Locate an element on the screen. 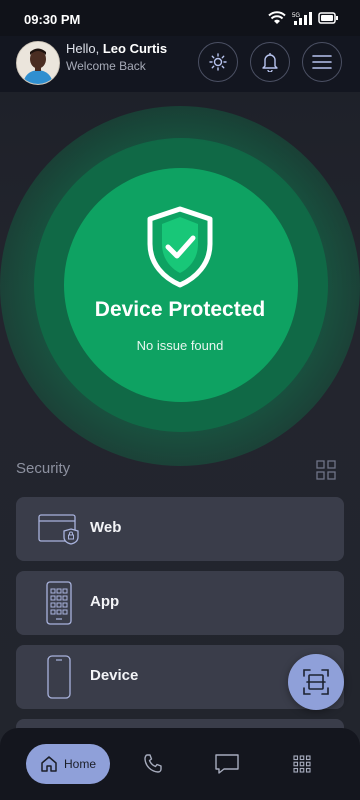  greeting: Hello, Leo Curtis is located at coordinates (116, 48).